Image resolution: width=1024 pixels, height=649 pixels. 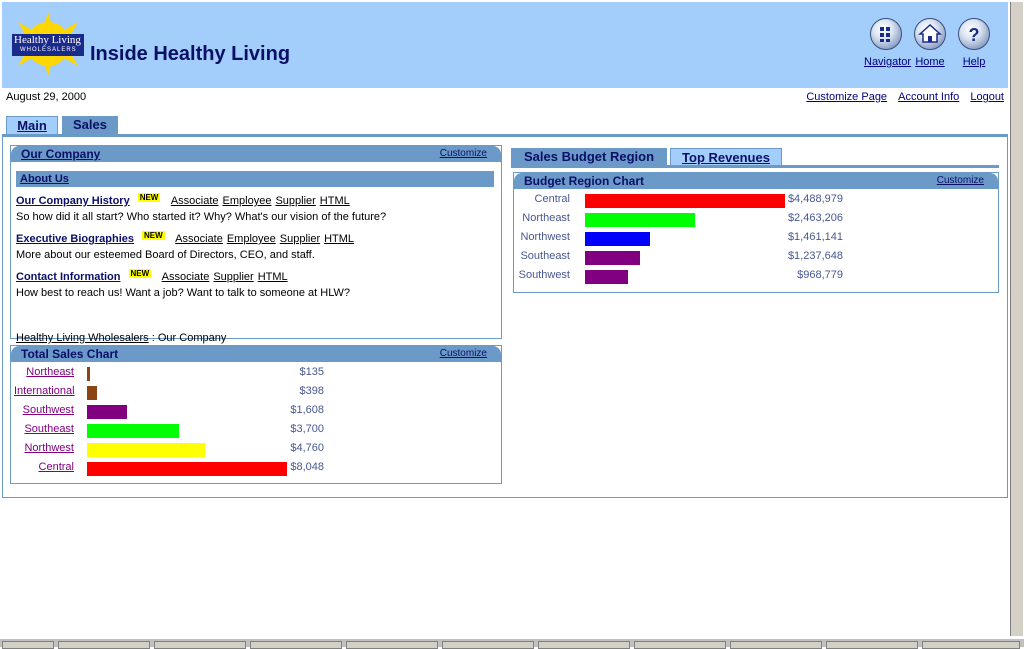 What do you see at coordinates (82, 338) in the screenshot?
I see `breadcrumb-home-link: Healthy Living Wholesalers` at bounding box center [82, 338].